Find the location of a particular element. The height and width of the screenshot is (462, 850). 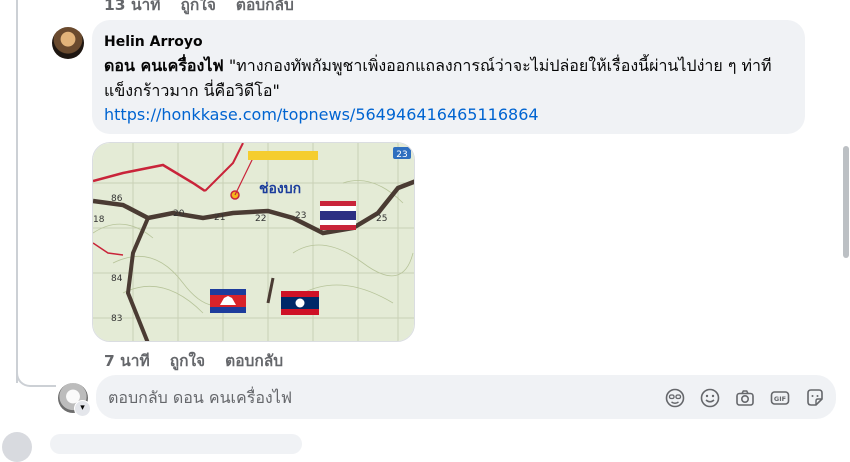

map-grid-label: 83 is located at coordinates (116, 319).